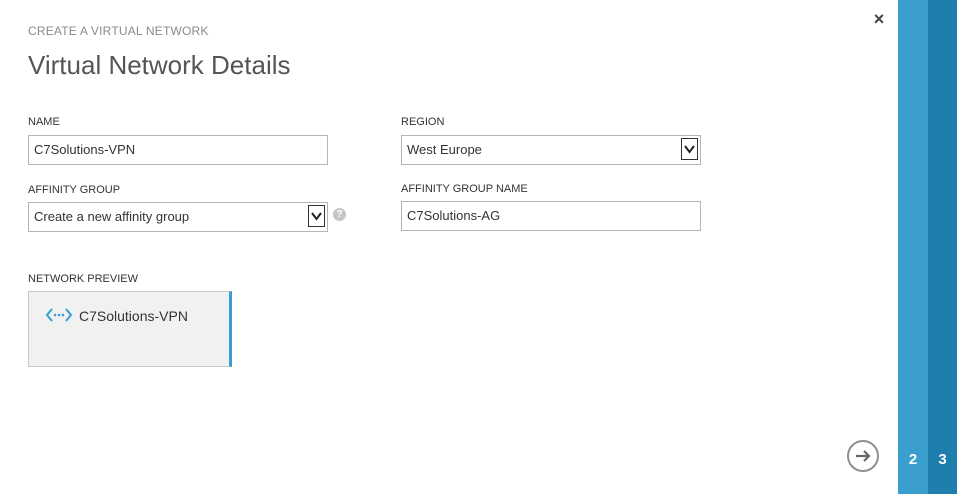  What do you see at coordinates (74, 190) in the screenshot?
I see `affinity-group-label: AFFINITY GROUP` at bounding box center [74, 190].